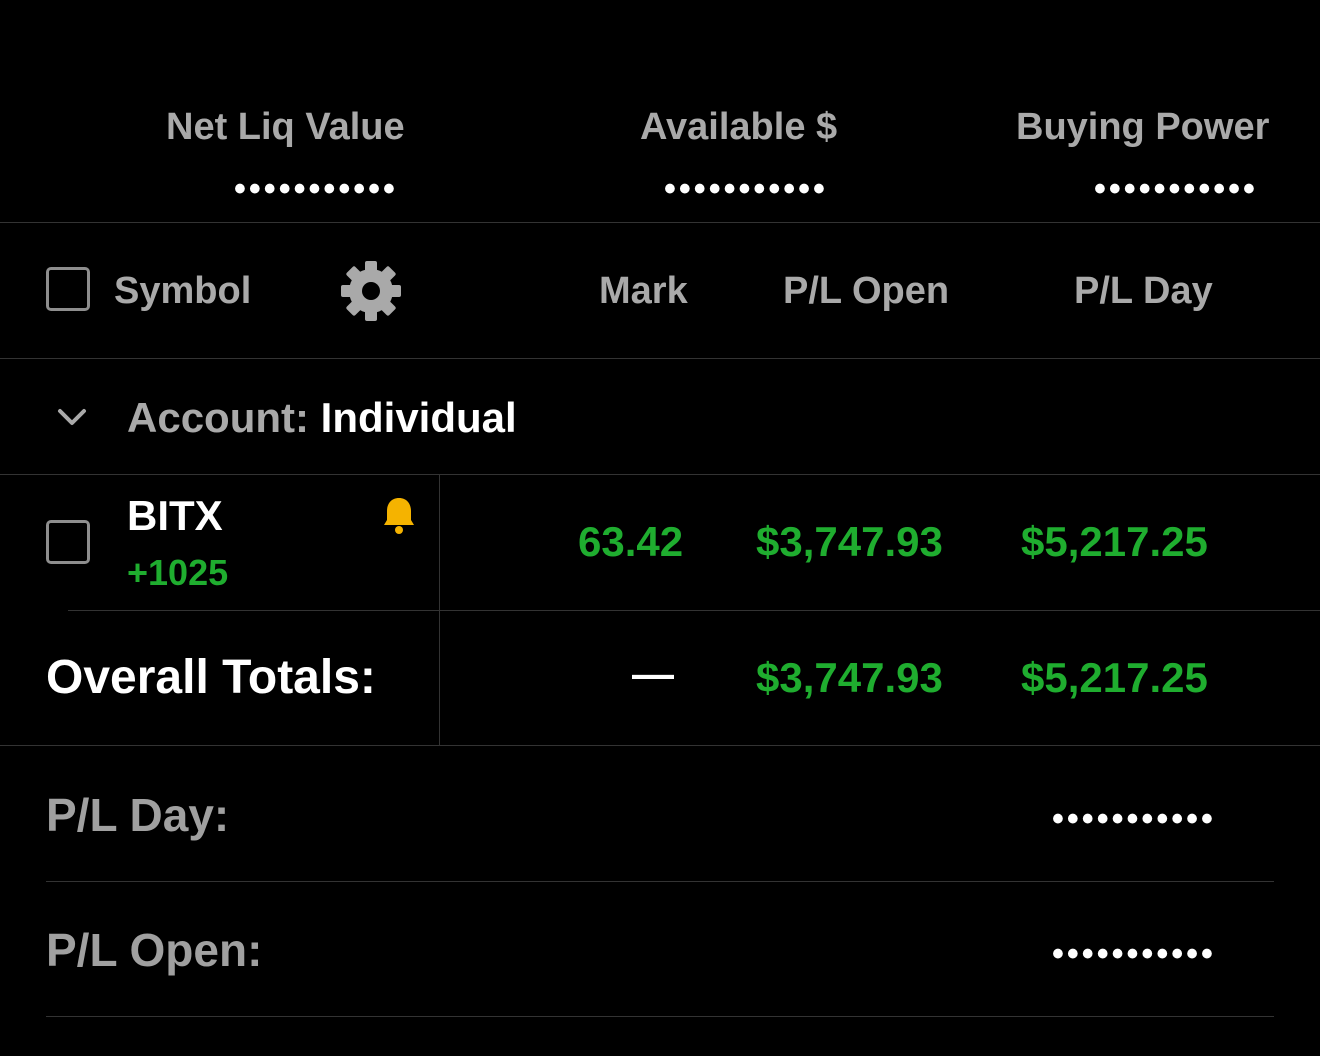 The image size is (1320, 1056). Describe the element at coordinates (138, 815) in the screenshot. I see `summary-pl-day-label: P/L Day:` at that location.